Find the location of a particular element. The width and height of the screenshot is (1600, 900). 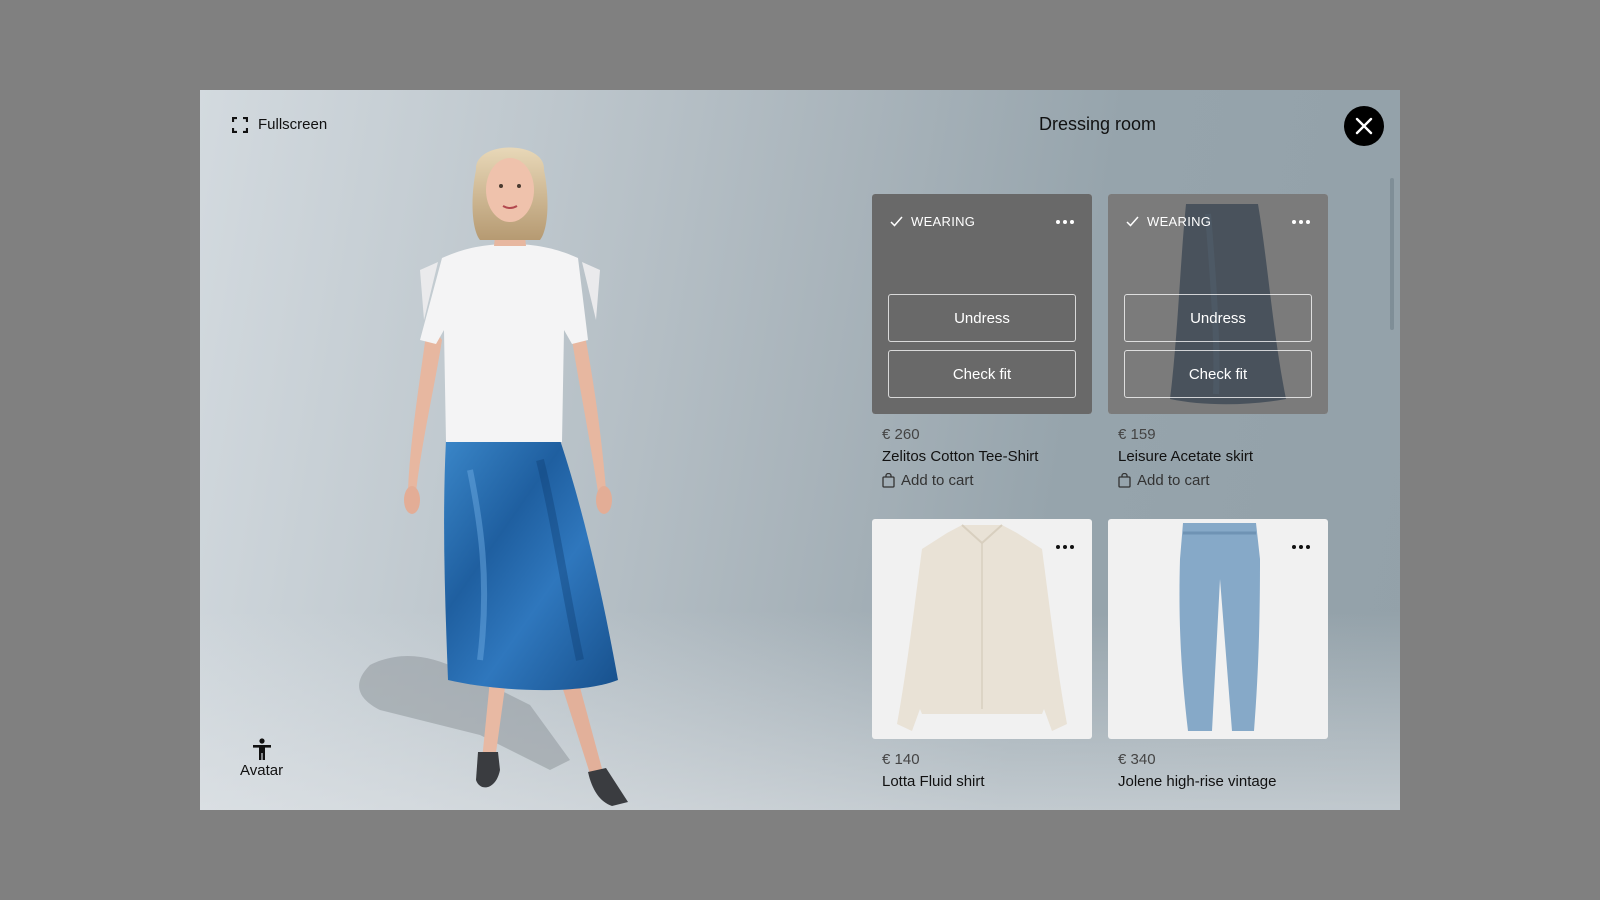

fullscreen-label: Fullscreen is located at coordinates (293, 124).